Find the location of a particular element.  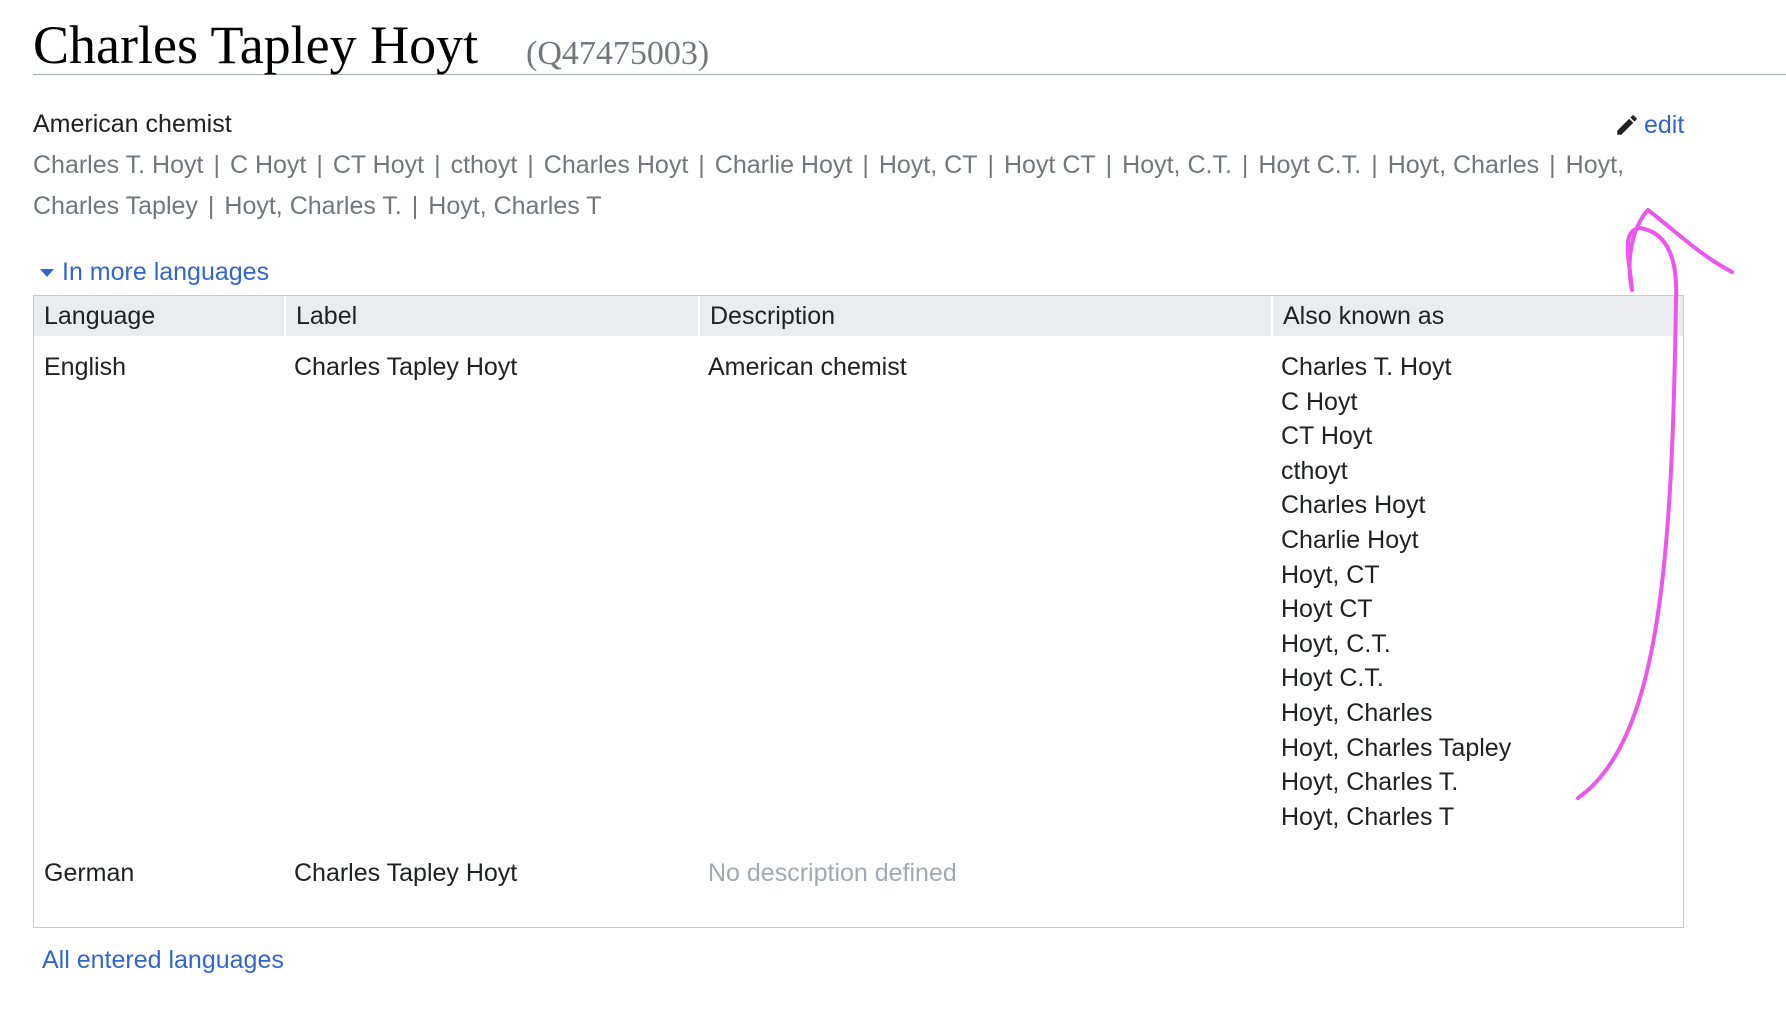

language-description: American chemist is located at coordinates (807, 367).